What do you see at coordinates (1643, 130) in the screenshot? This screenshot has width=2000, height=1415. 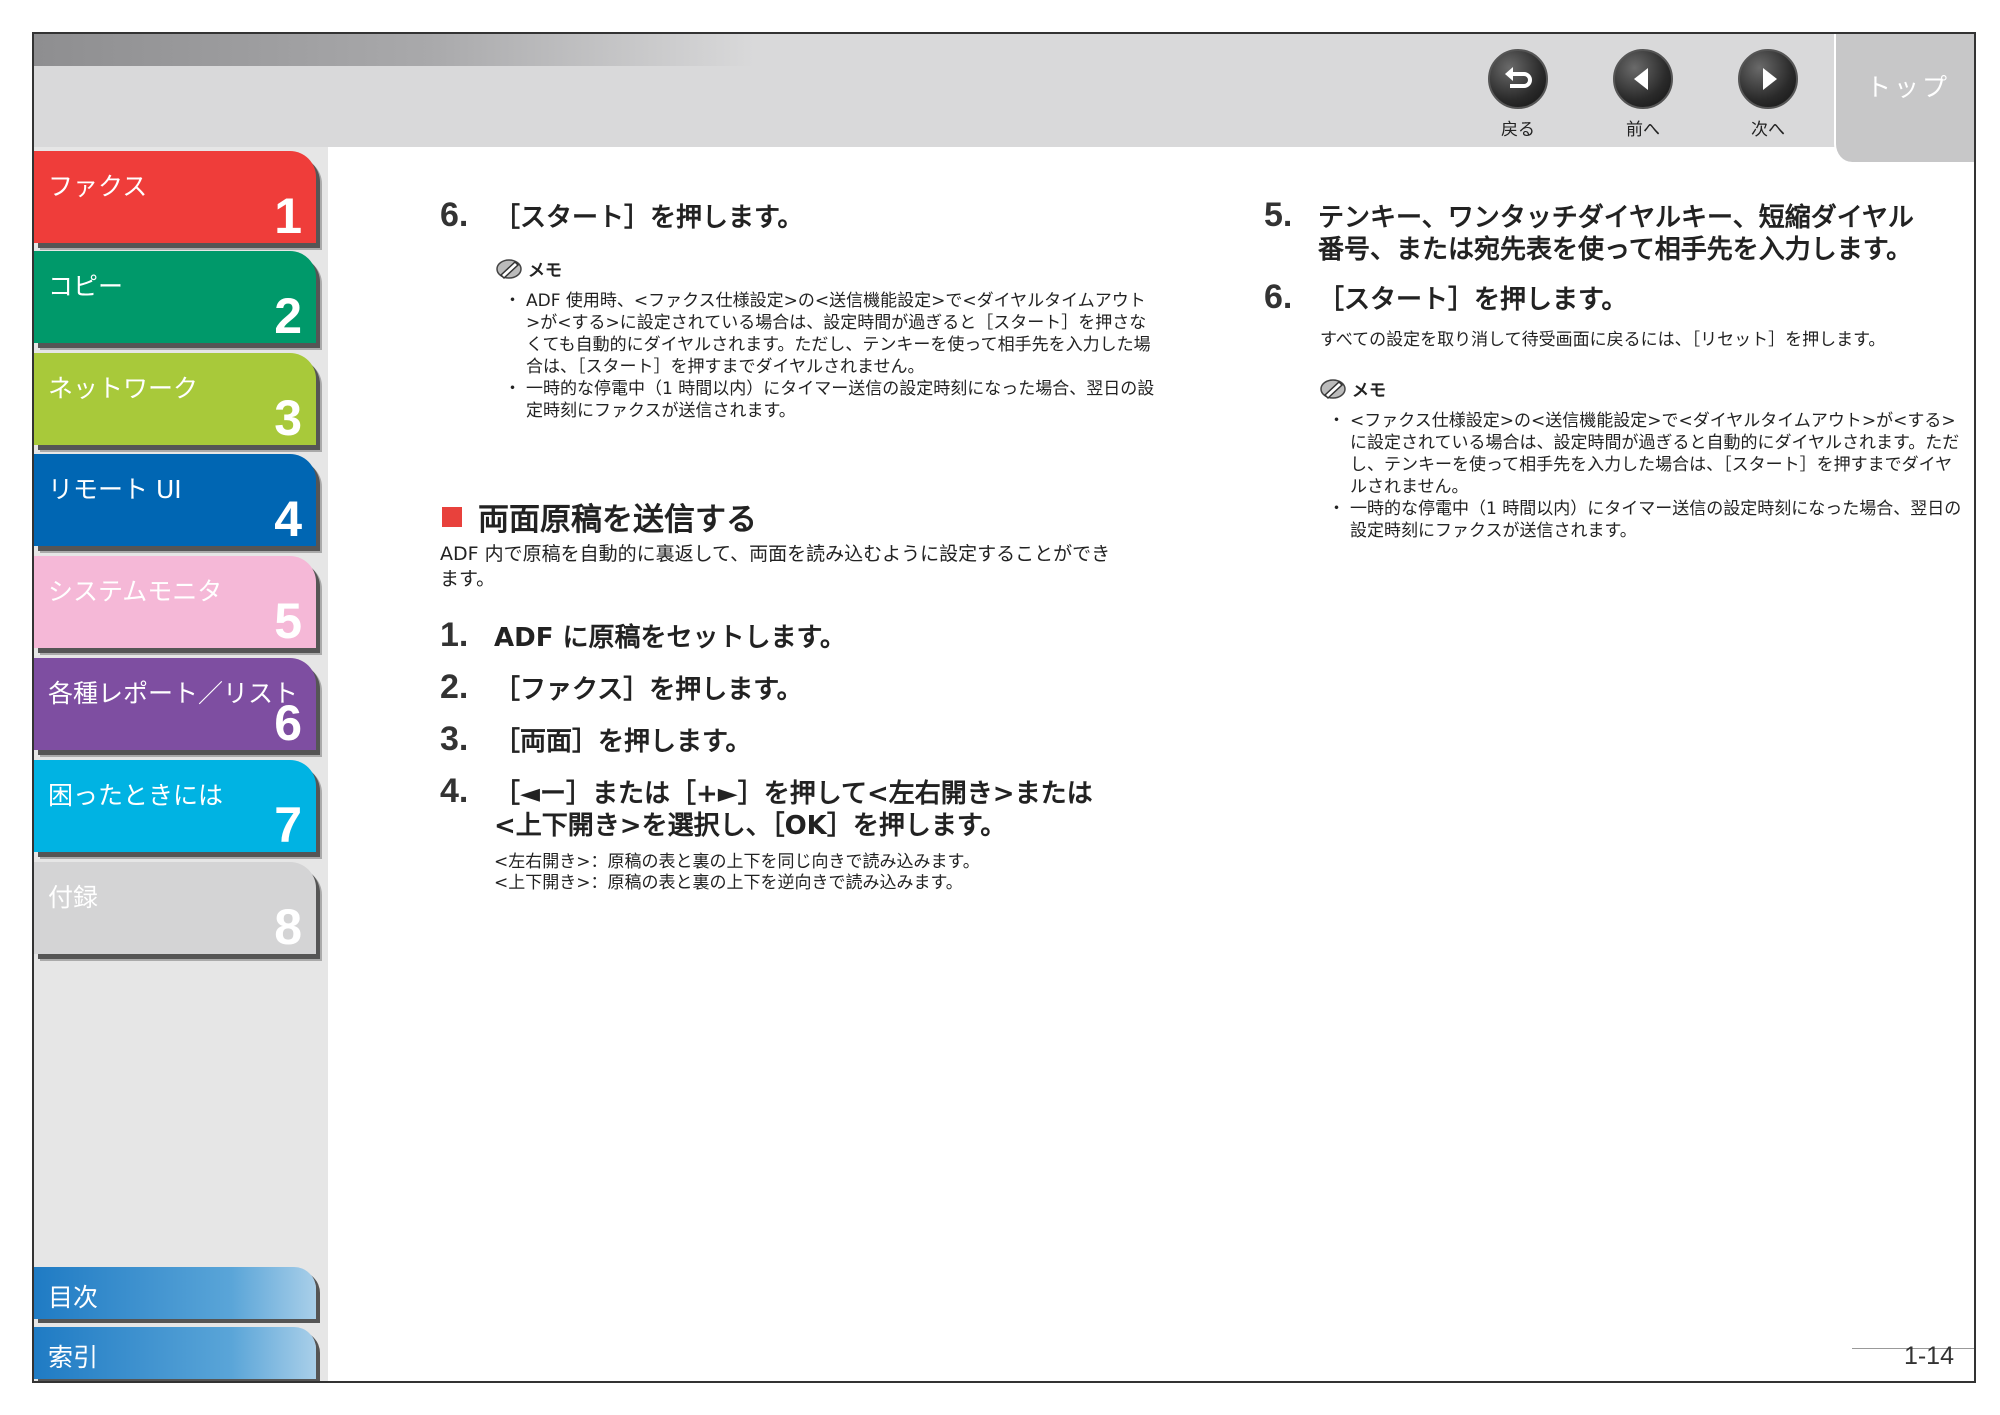 I see `prev-label: 前へ` at bounding box center [1643, 130].